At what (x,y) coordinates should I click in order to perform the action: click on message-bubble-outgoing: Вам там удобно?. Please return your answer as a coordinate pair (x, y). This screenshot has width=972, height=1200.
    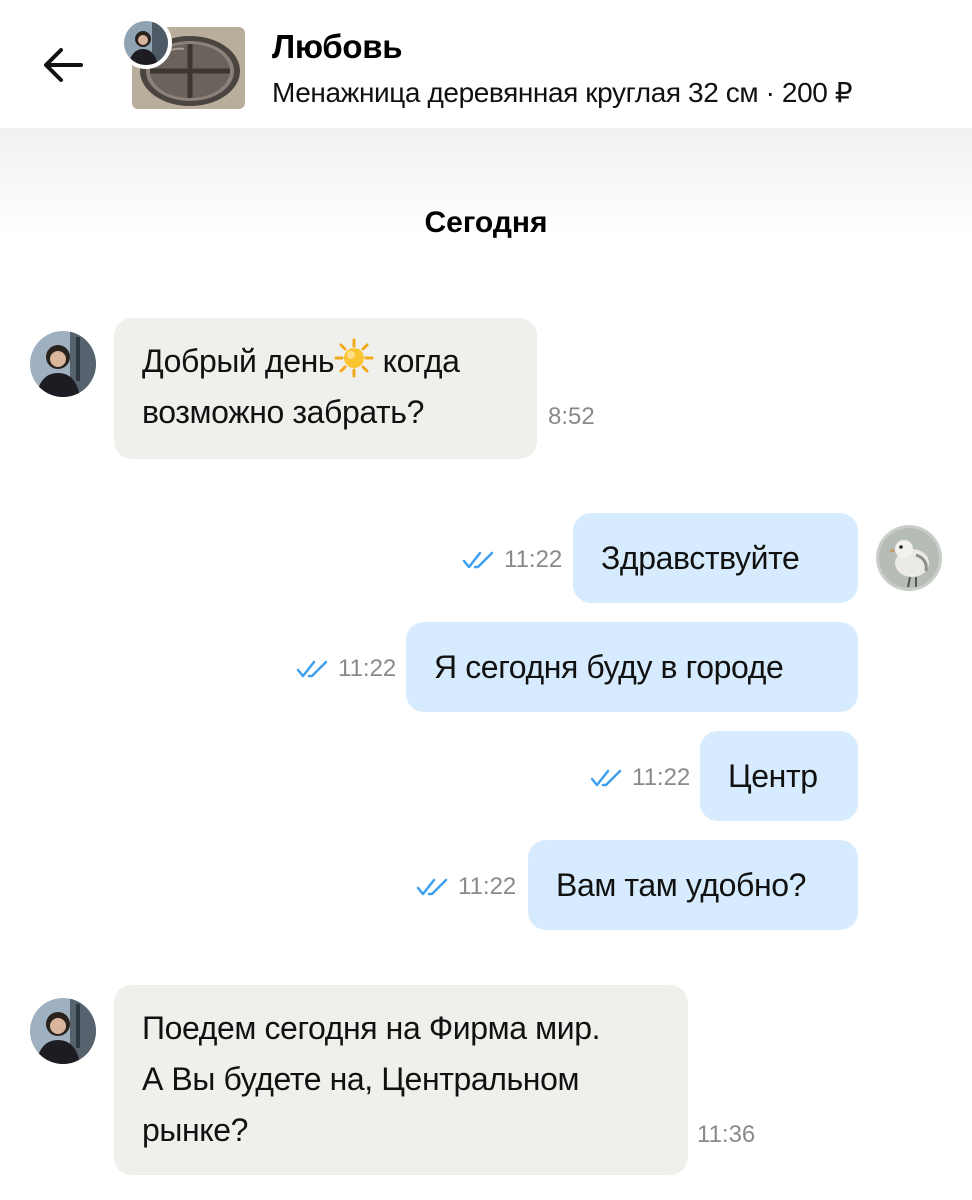
    Looking at the image, I should click on (693, 885).